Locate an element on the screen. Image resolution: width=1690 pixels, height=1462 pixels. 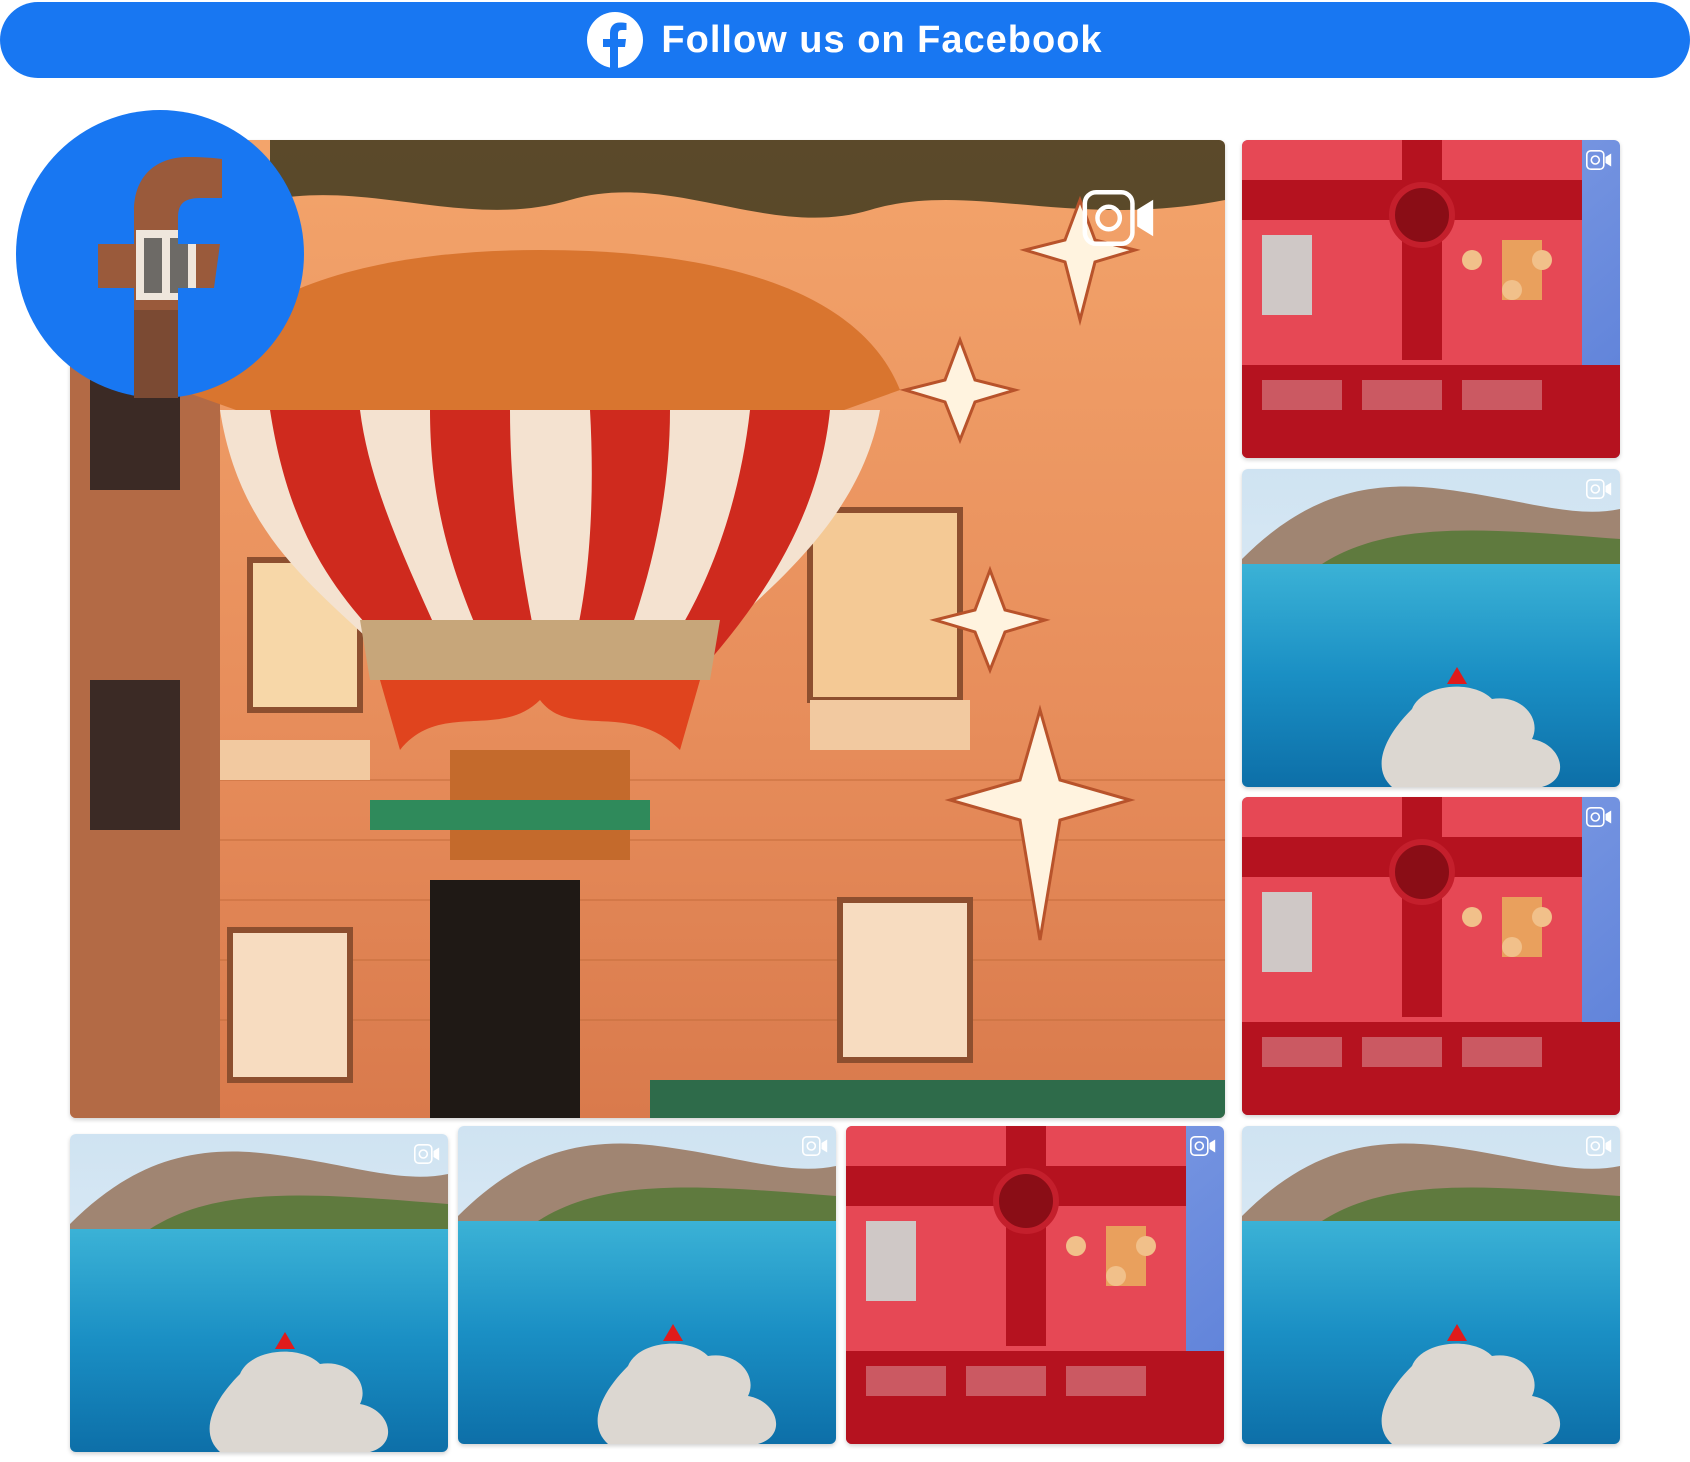
follow-label: Follow us on Facebook is located at coordinates (882, 39).